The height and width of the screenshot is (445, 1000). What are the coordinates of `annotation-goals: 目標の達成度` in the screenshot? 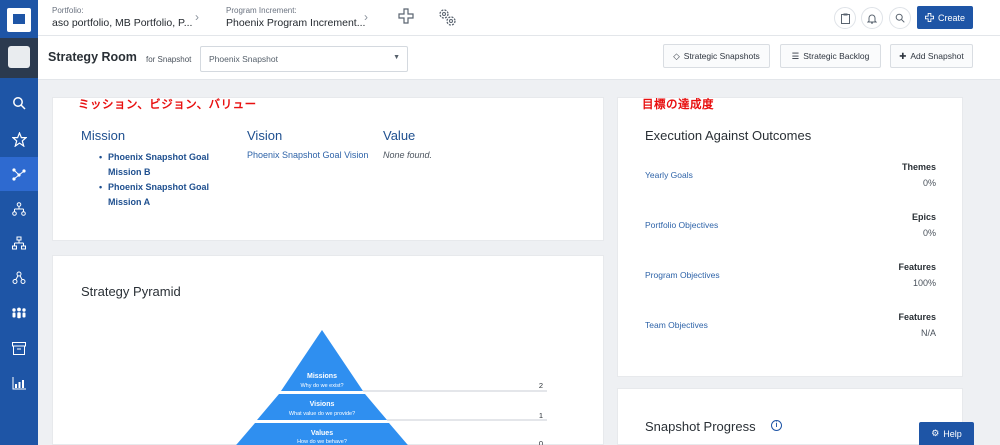 It's located at (678, 105).